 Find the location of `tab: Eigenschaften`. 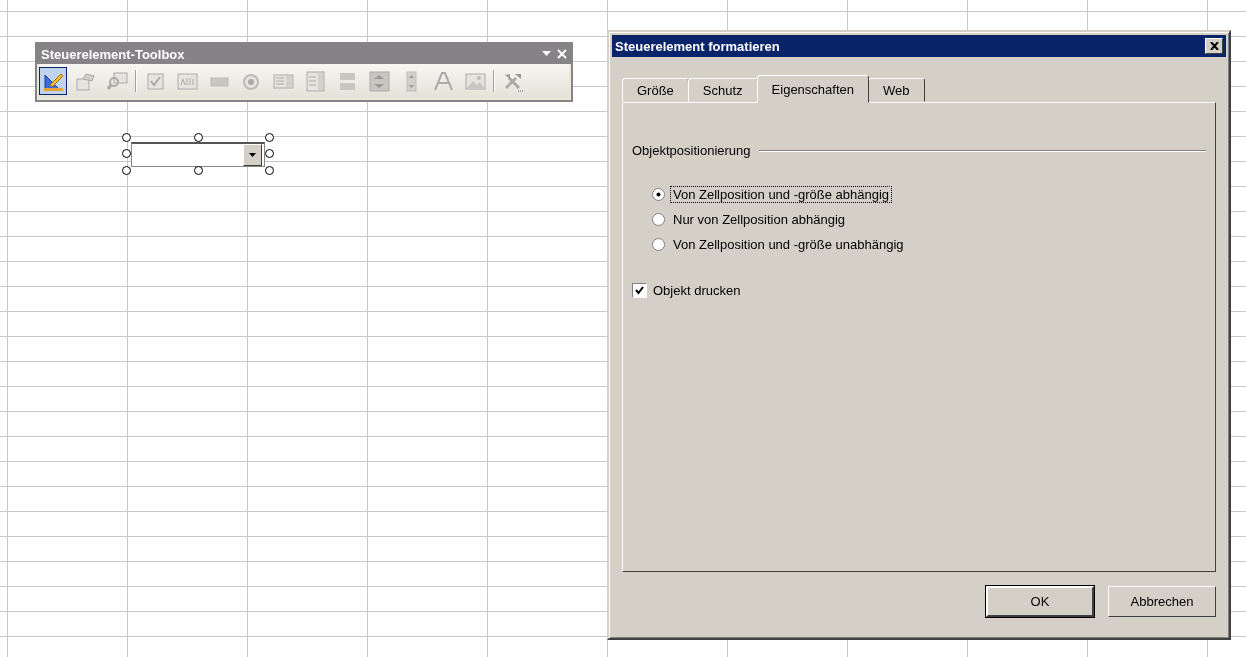

tab: Eigenschaften is located at coordinates (812, 89).